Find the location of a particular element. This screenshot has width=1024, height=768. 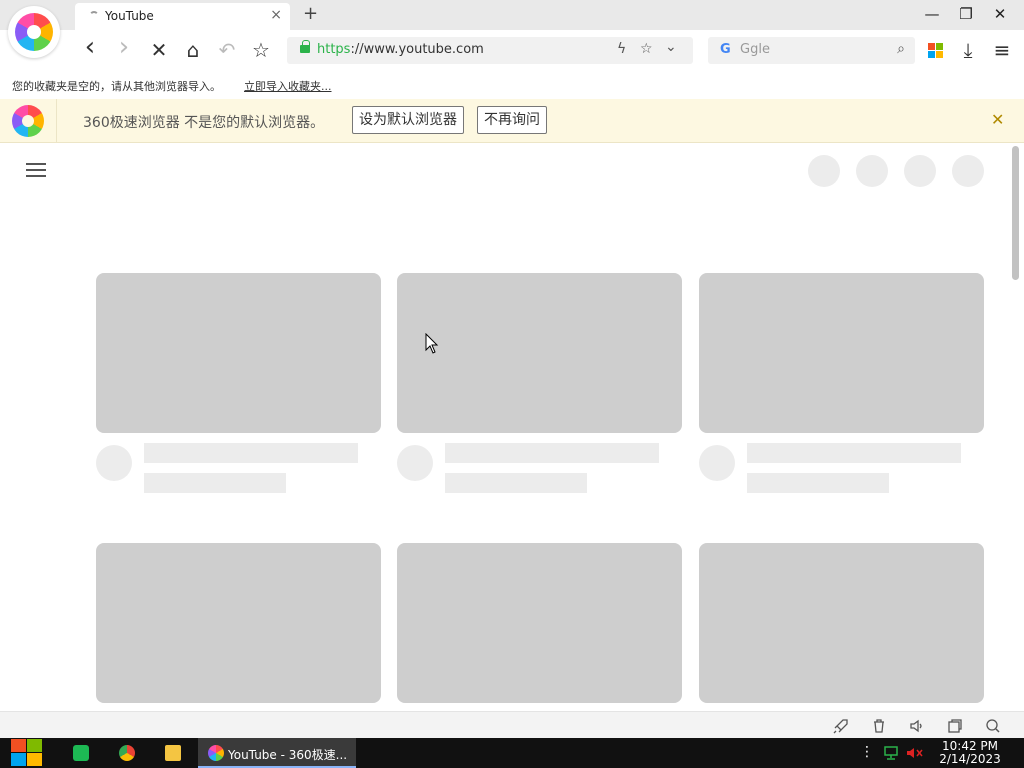

tab-youtube: YouTube × is located at coordinates (182, 16).